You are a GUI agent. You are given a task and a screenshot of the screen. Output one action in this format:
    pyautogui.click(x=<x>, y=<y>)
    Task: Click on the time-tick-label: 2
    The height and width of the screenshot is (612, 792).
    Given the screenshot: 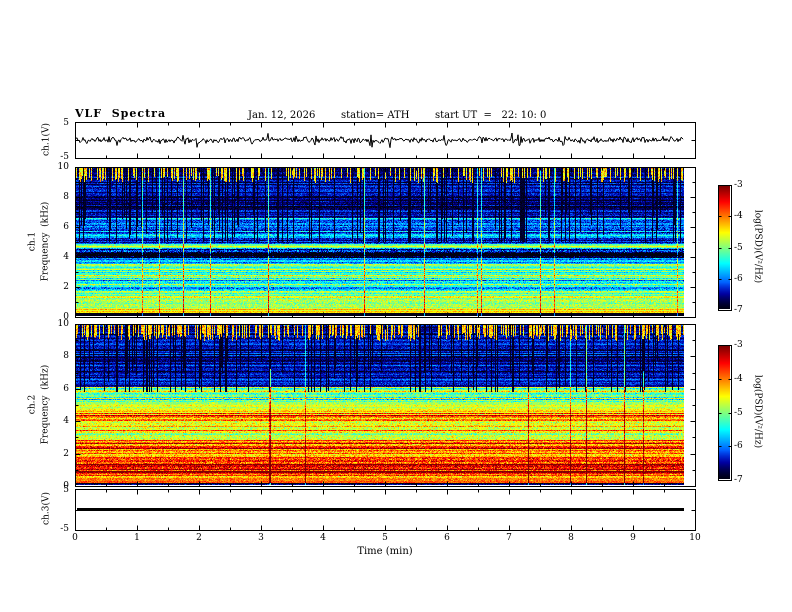 What is the action you would take?
    pyautogui.click(x=199, y=538)
    